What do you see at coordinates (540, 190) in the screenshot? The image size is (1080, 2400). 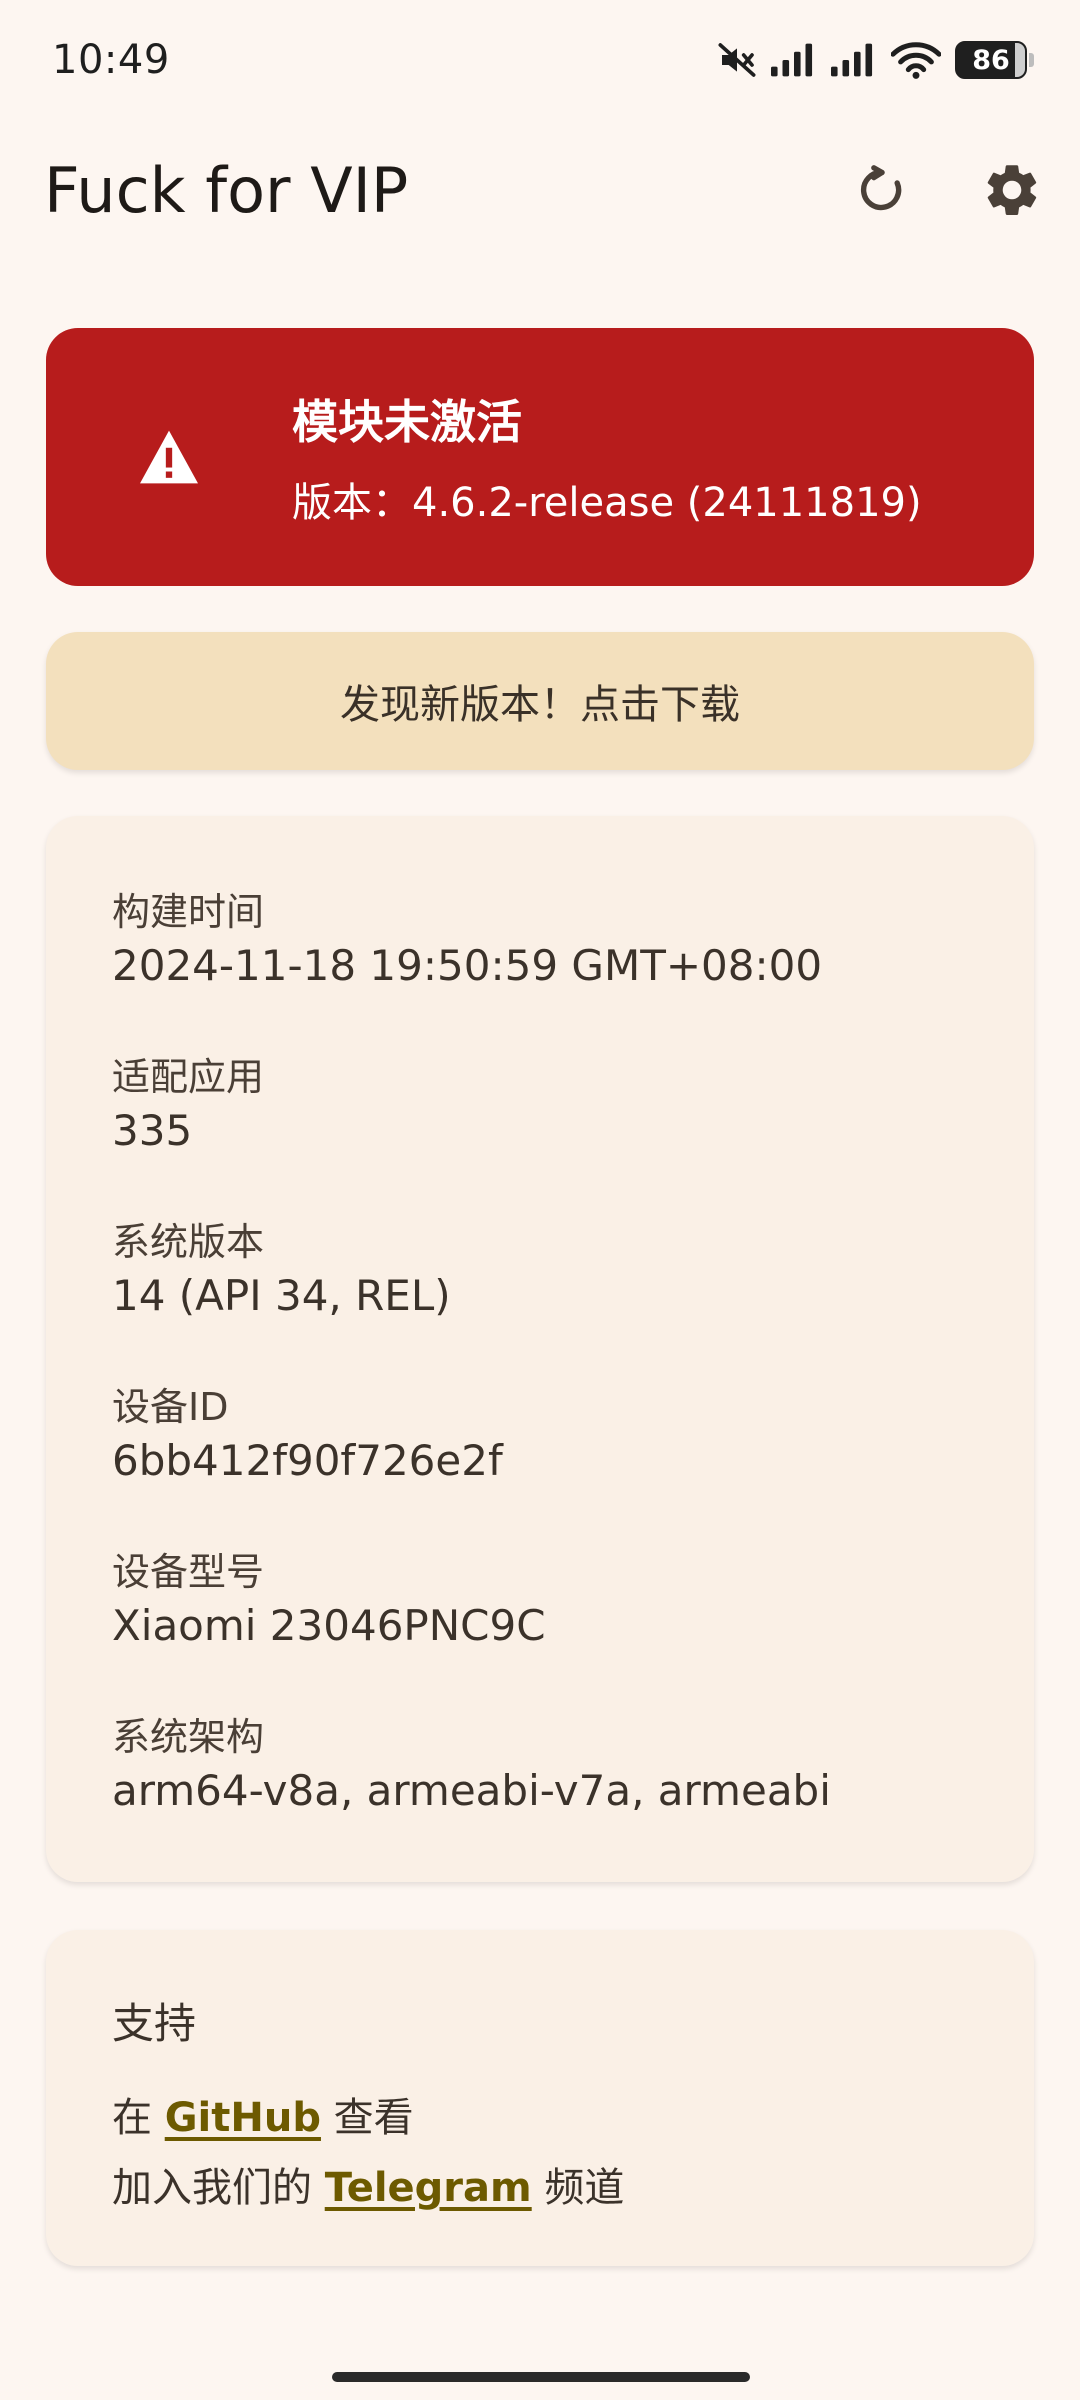 I see `app-bar: Fuck for VIP` at bounding box center [540, 190].